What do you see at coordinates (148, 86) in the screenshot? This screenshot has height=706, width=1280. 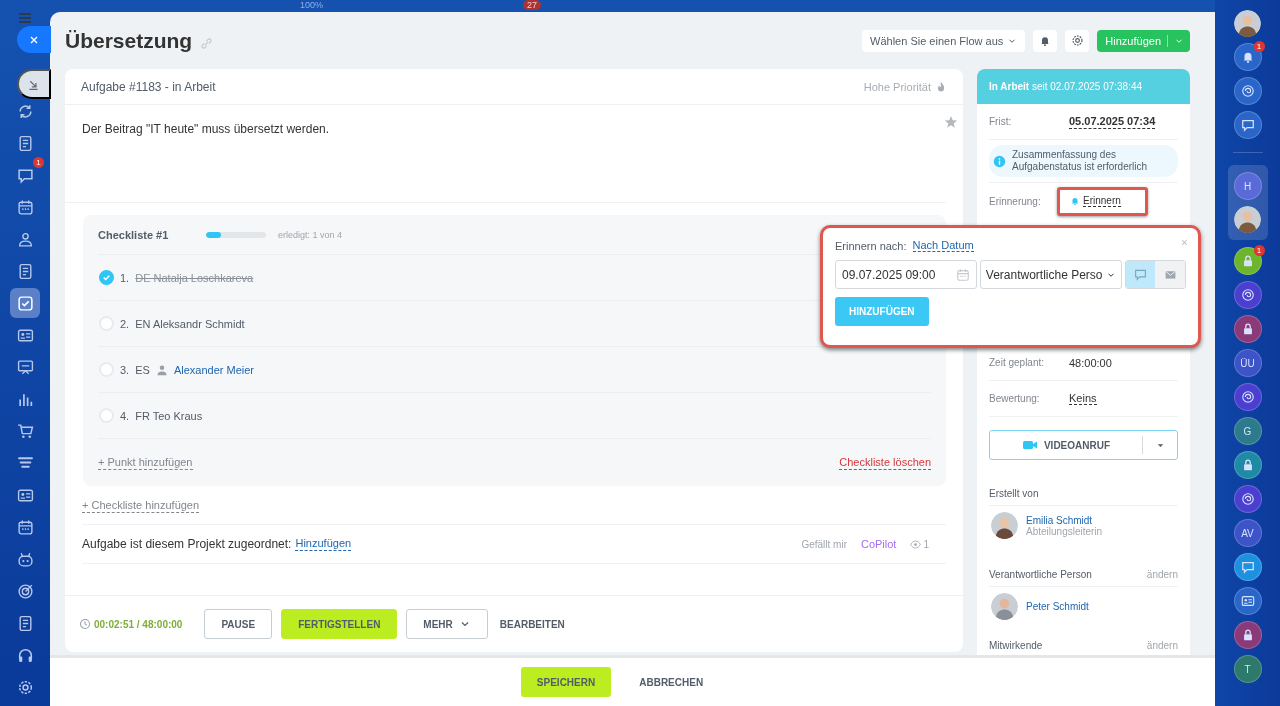 I see `task-heading: Aufgabe #1183 - in Arbeit` at bounding box center [148, 86].